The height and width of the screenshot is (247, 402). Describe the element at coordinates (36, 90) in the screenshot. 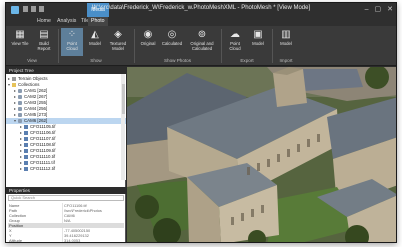

I see `tree-item-label: CAM1 [262]` at that location.